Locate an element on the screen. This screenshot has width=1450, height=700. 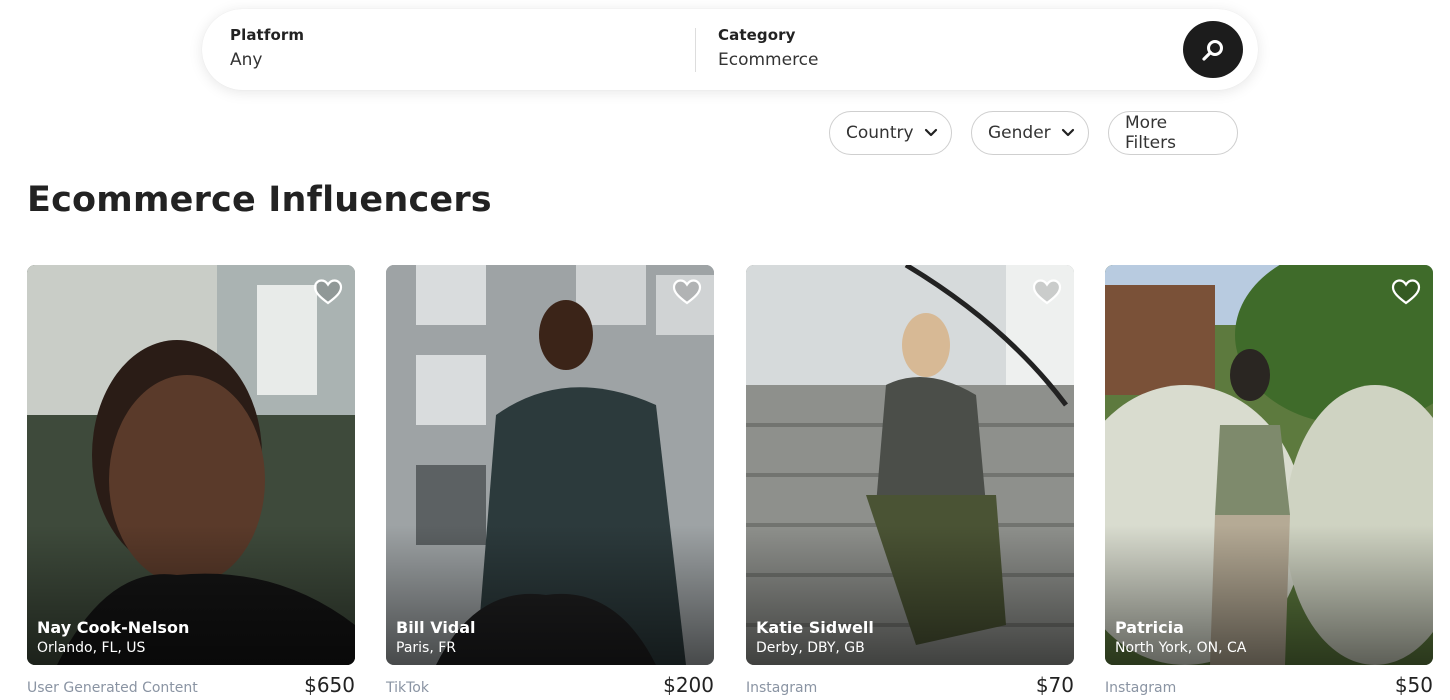
more-filters-label: More Filters is located at coordinates (1150, 133).